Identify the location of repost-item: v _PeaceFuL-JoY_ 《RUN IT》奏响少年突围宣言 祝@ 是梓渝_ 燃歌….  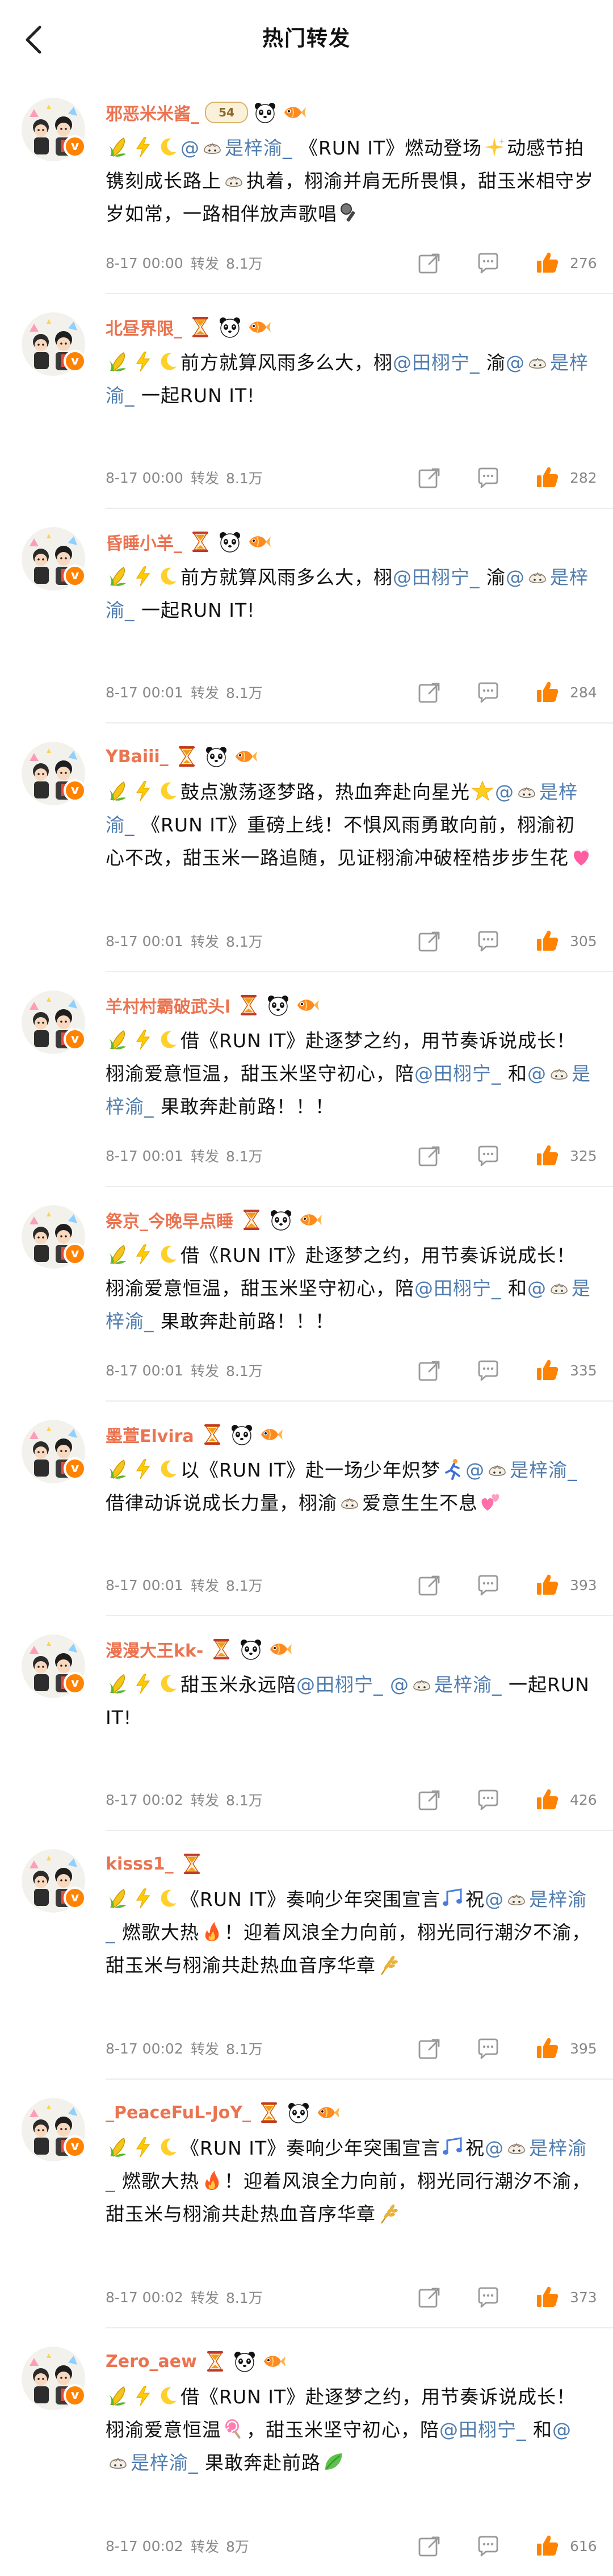
(306, 2203).